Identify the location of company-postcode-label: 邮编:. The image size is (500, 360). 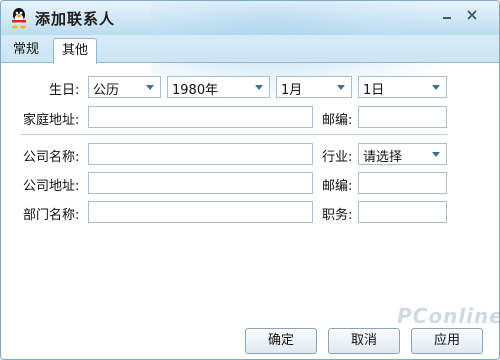
(337, 186).